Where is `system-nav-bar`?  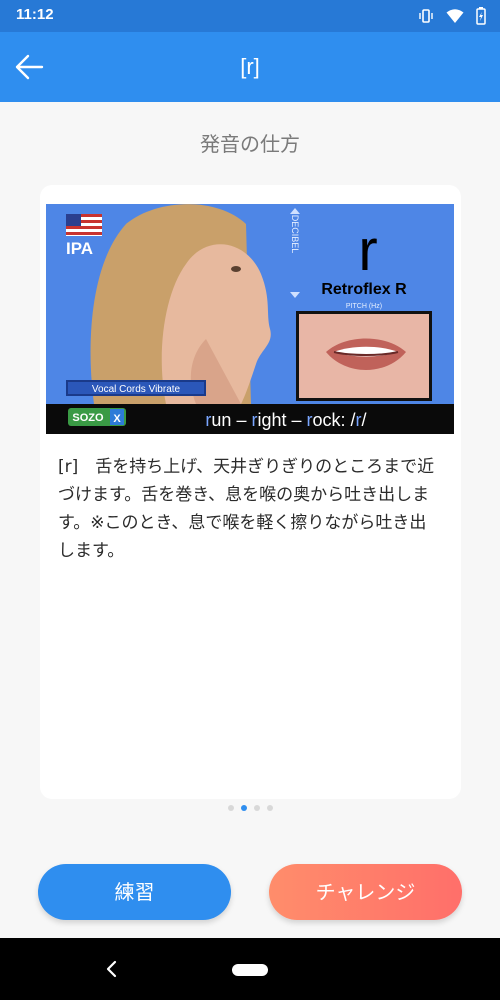 system-nav-bar is located at coordinates (250, 969).